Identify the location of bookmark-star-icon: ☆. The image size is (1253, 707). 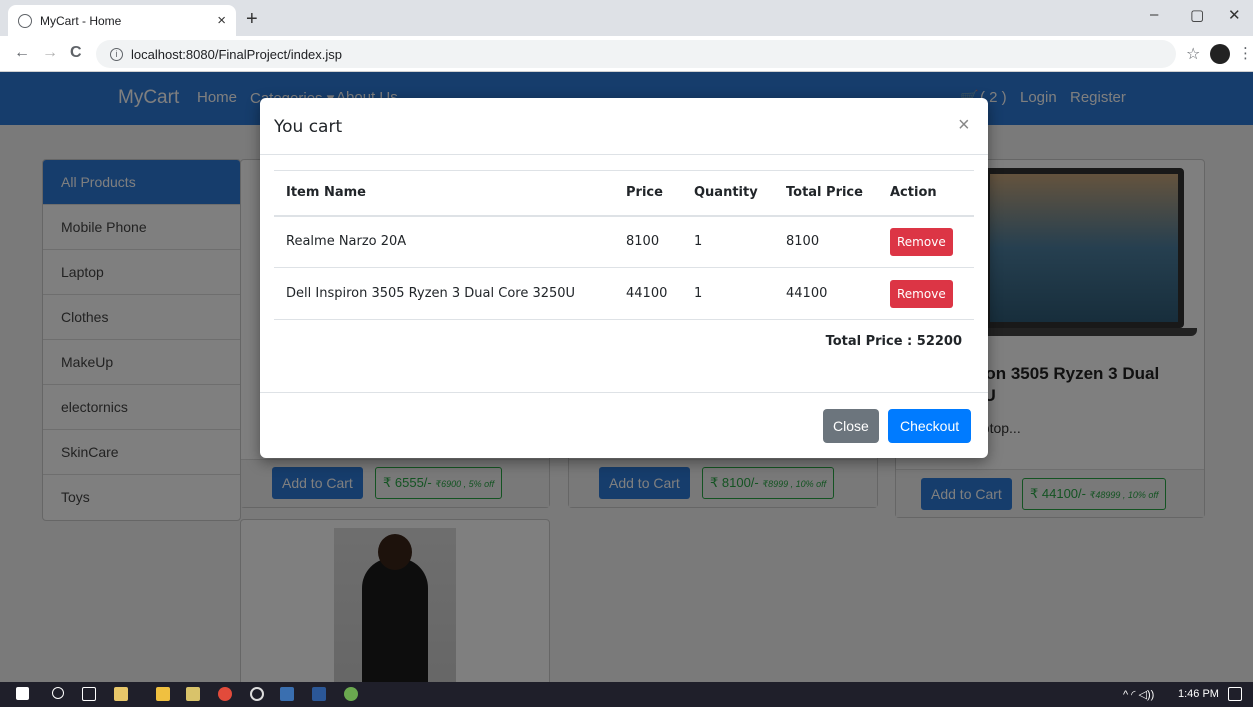
(1193, 54).